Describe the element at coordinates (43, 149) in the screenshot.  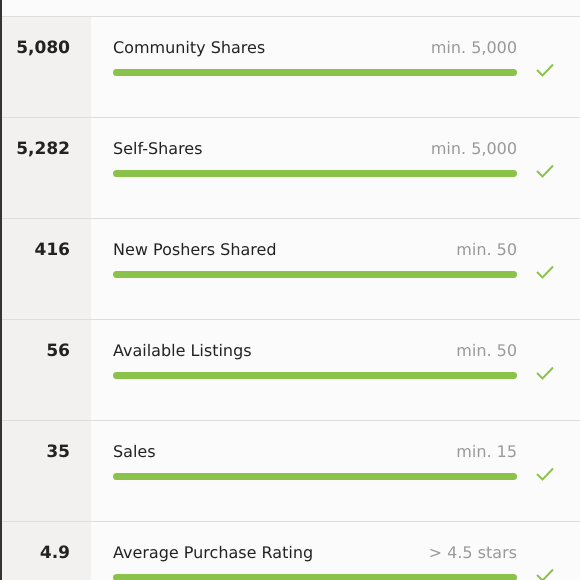
I see `stat-value: 5,282` at that location.